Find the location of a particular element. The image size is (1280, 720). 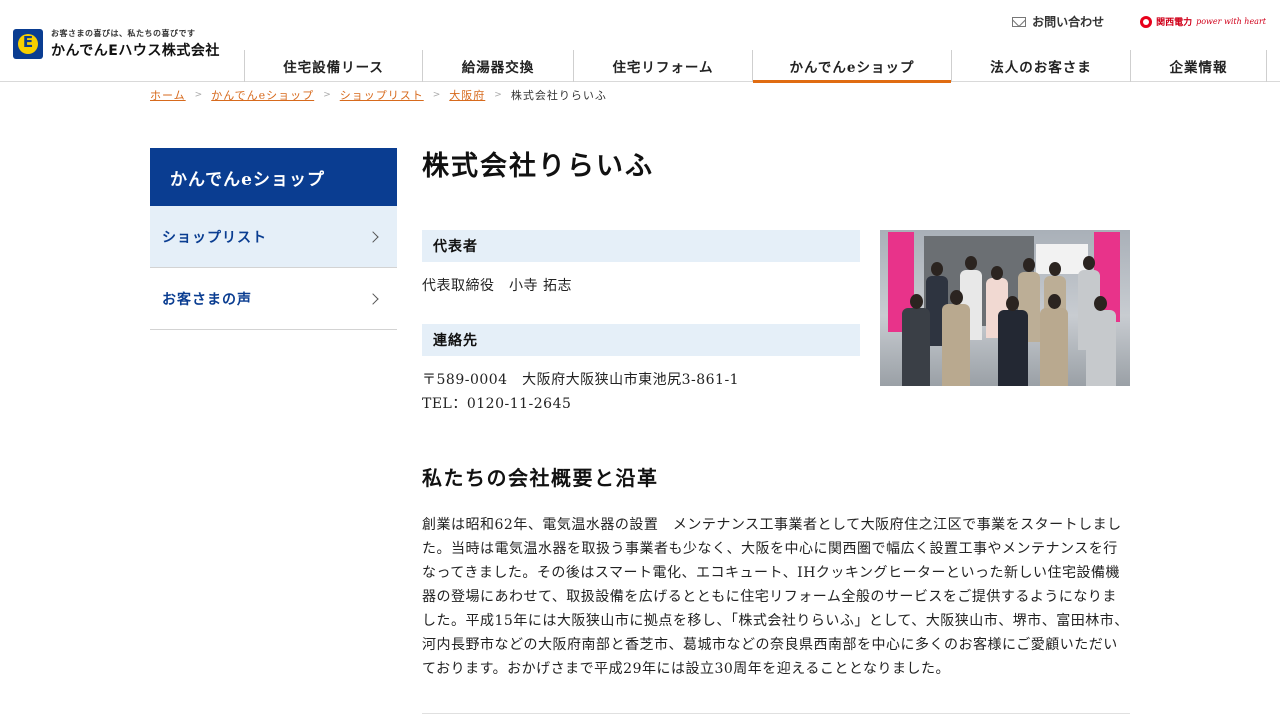

sidebar-item-label: ショップリスト is located at coordinates (214, 237).